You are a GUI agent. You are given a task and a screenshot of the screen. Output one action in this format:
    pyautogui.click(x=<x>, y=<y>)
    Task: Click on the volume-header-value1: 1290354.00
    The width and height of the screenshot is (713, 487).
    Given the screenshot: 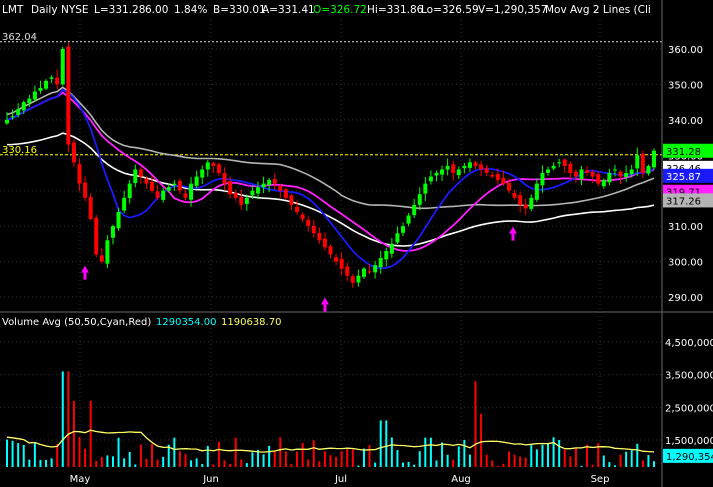 What is the action you would take?
    pyautogui.click(x=186, y=322)
    